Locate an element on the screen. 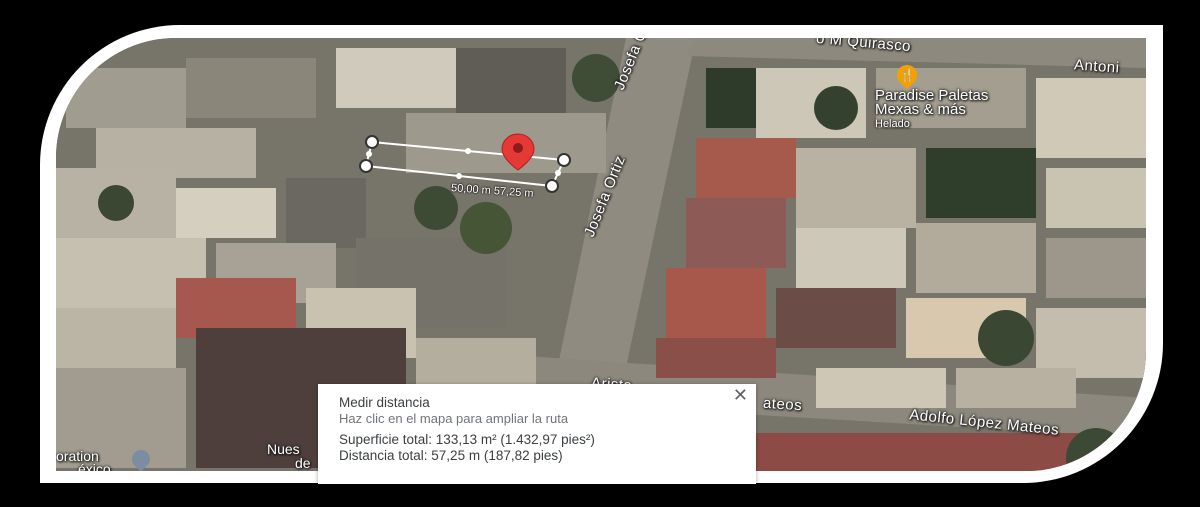 Image resolution: width=1200 pixels, height=507 pixels. street-label-bottom-b: ateos is located at coordinates (782, 404).